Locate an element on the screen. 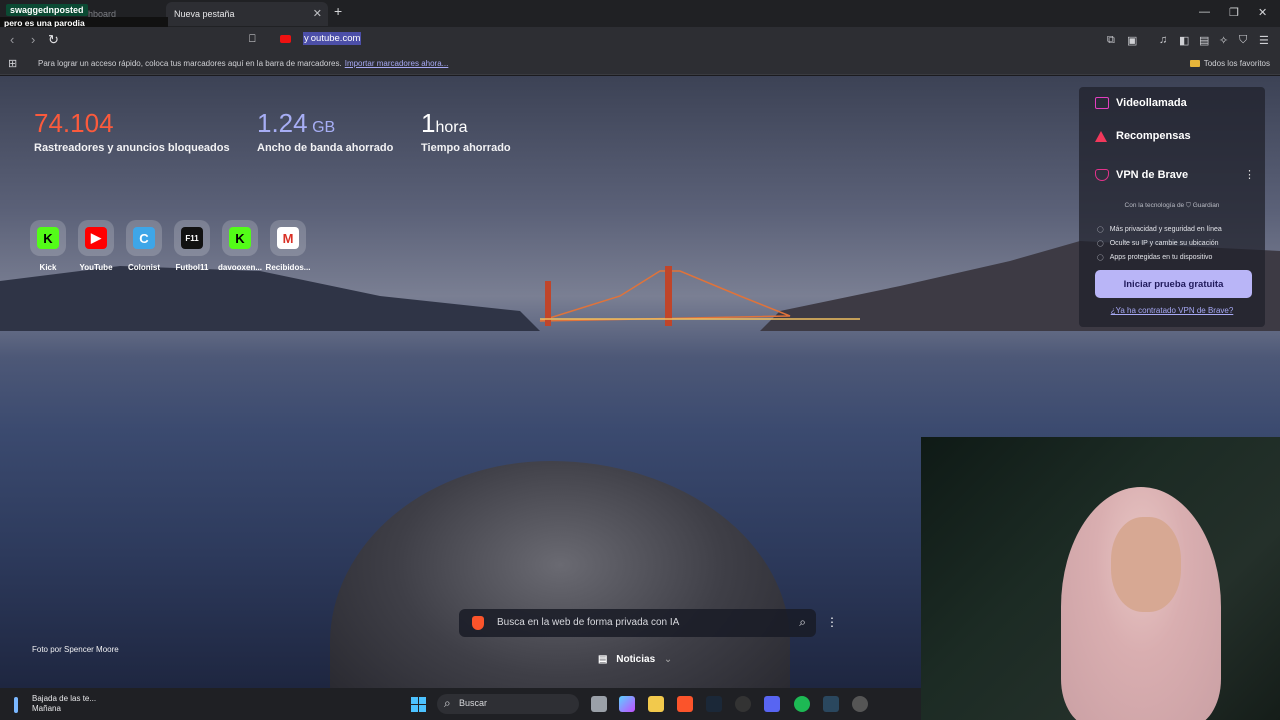 Image resolution: width=1280 pixels, height=720 pixels. streamer-face is located at coordinates (1146, 564).